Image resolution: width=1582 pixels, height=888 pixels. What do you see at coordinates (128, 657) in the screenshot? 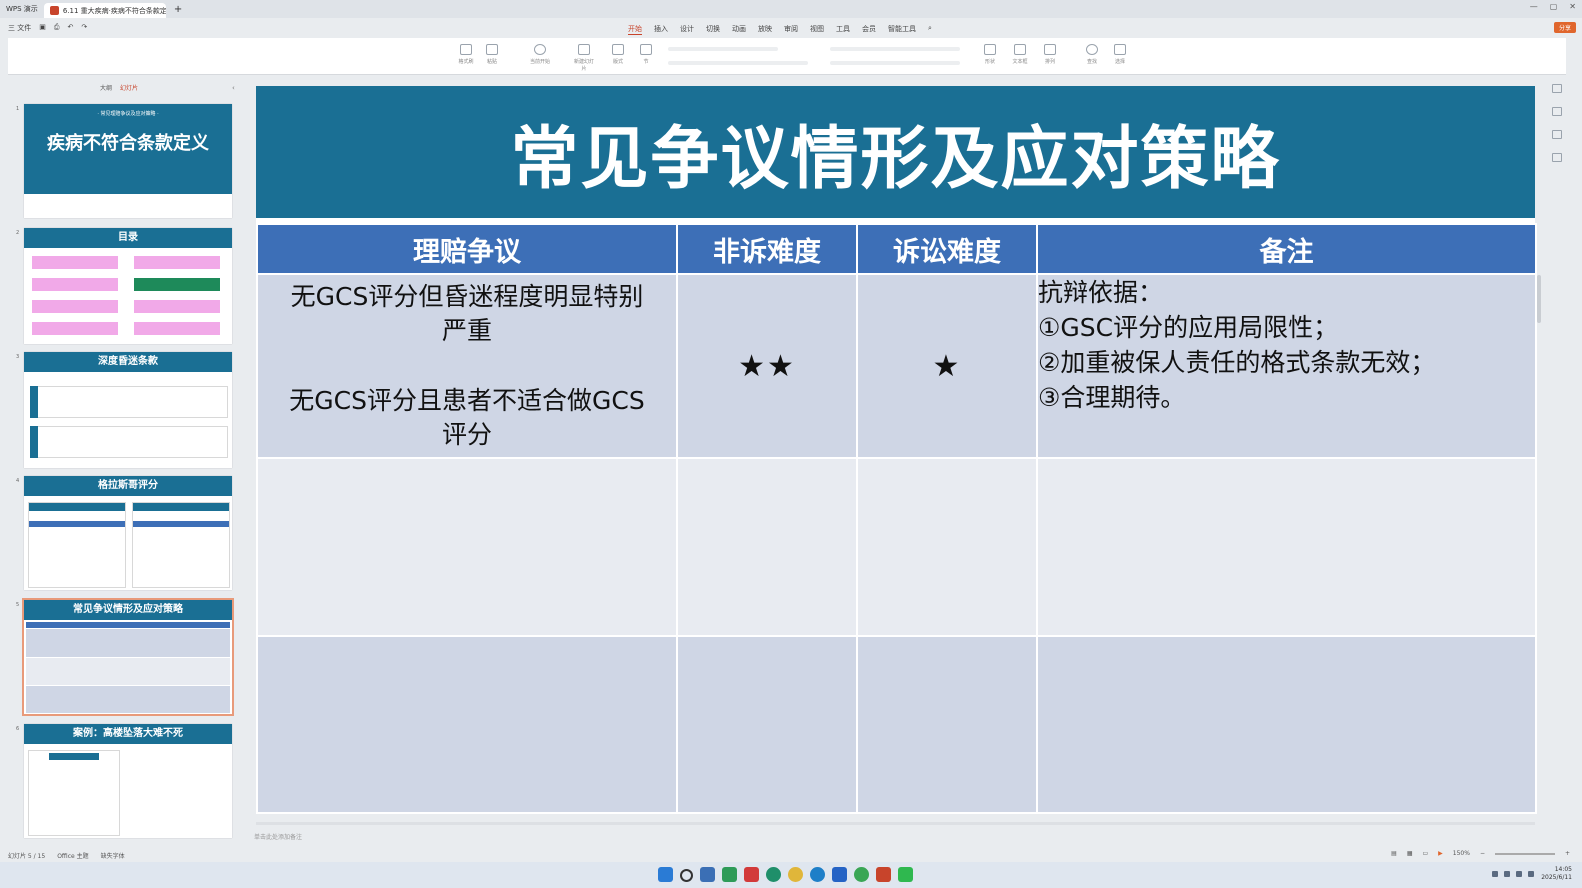
I see `slide-thumbnail-5: 常见争议情形及应对策略` at bounding box center [128, 657].